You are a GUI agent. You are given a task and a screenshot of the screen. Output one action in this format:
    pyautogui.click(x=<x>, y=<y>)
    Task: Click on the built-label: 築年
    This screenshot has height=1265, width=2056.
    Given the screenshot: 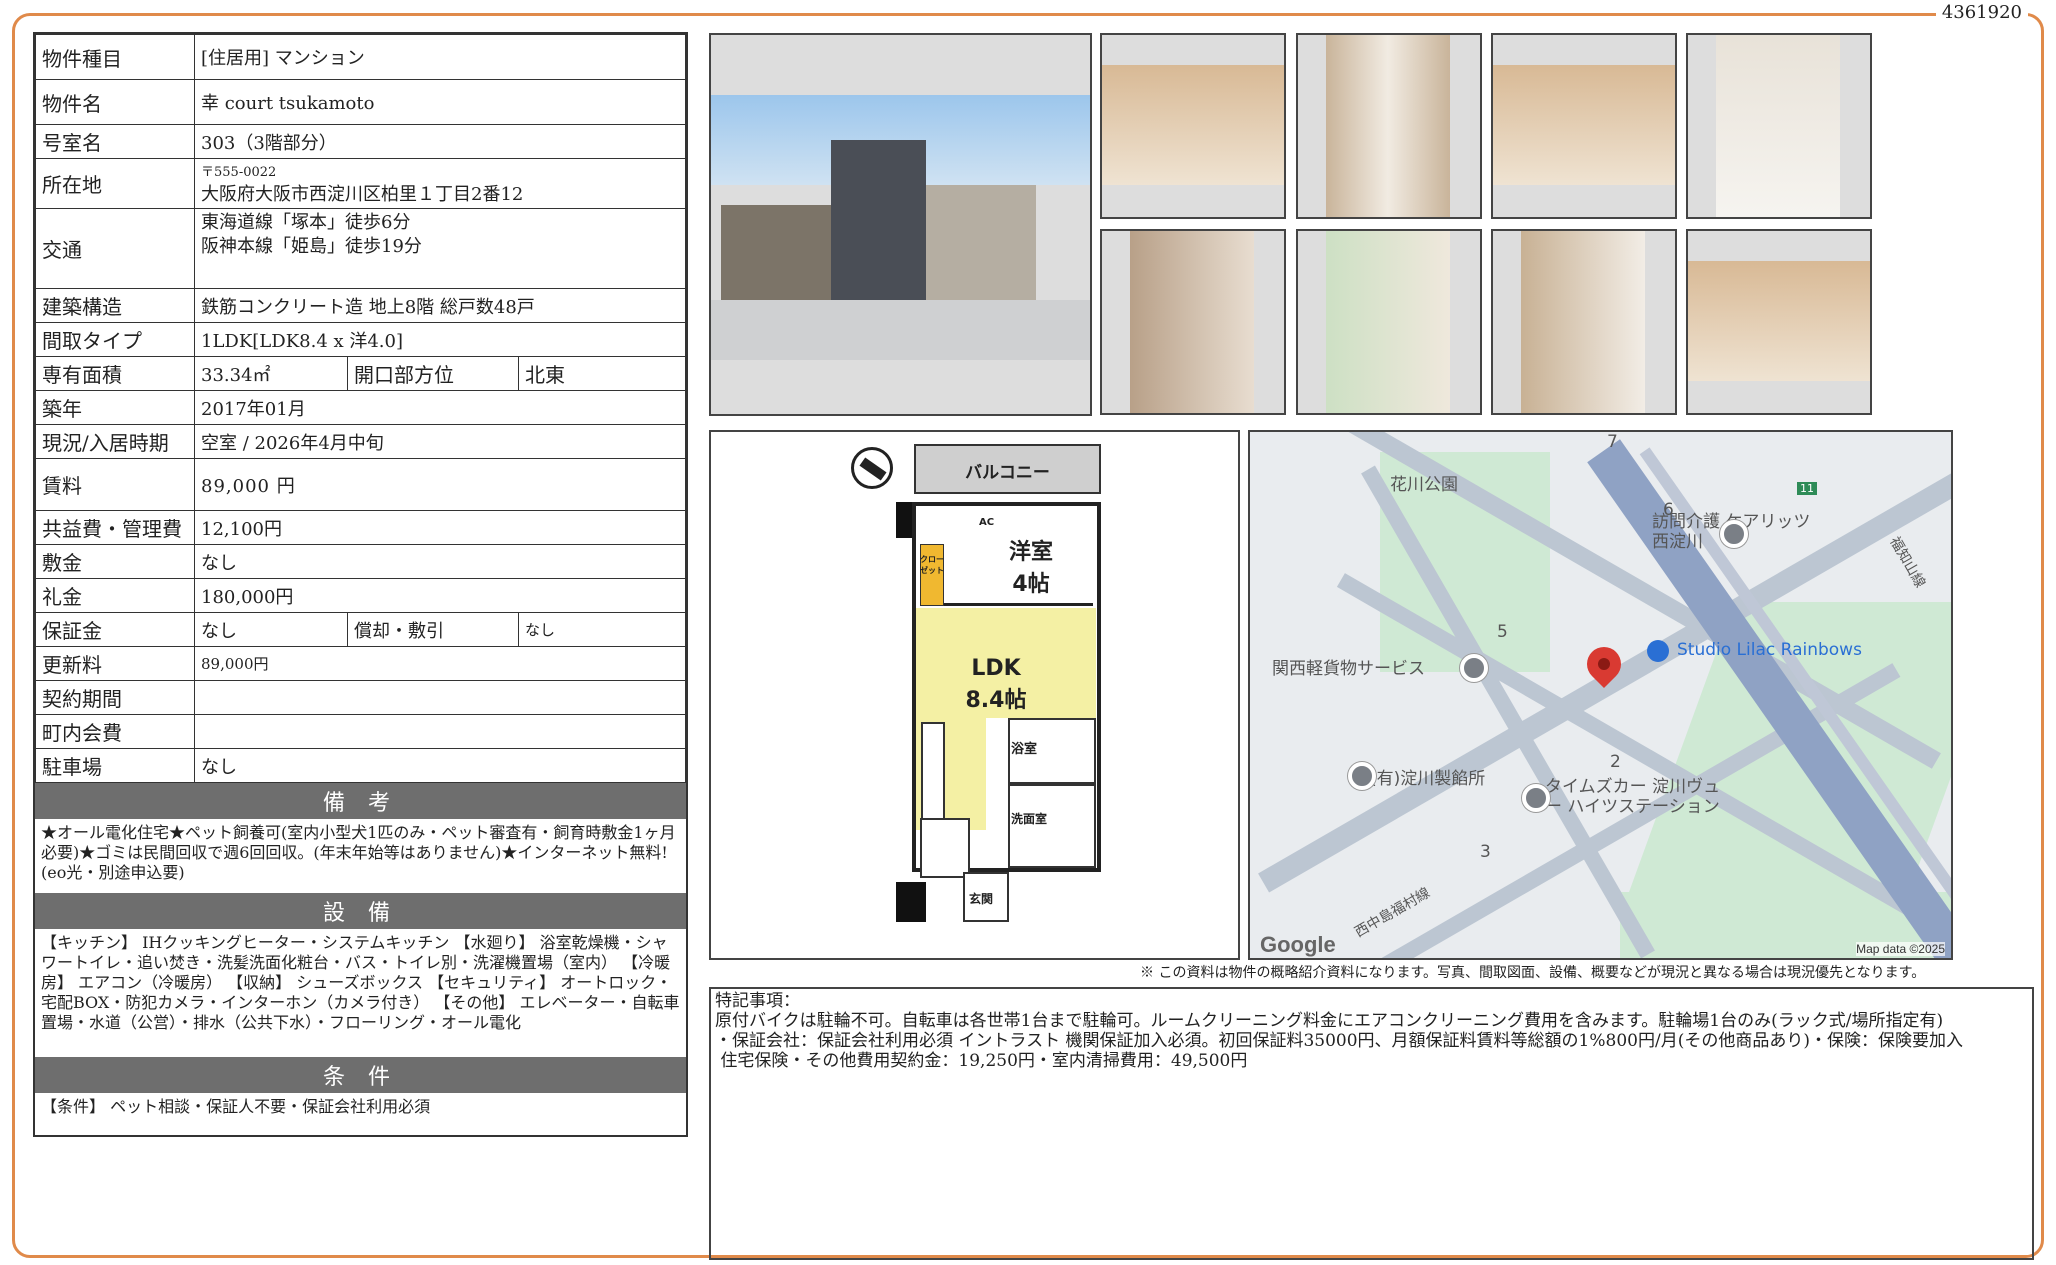 What is the action you would take?
    pyautogui.click(x=115, y=407)
    